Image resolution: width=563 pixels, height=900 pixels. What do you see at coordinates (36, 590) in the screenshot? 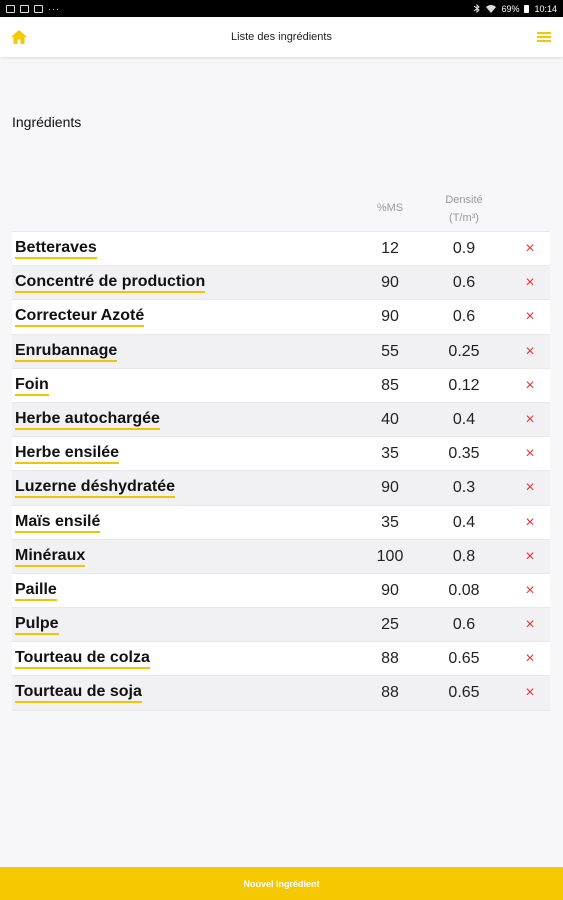
I see `ingredient-name: Paille` at bounding box center [36, 590].